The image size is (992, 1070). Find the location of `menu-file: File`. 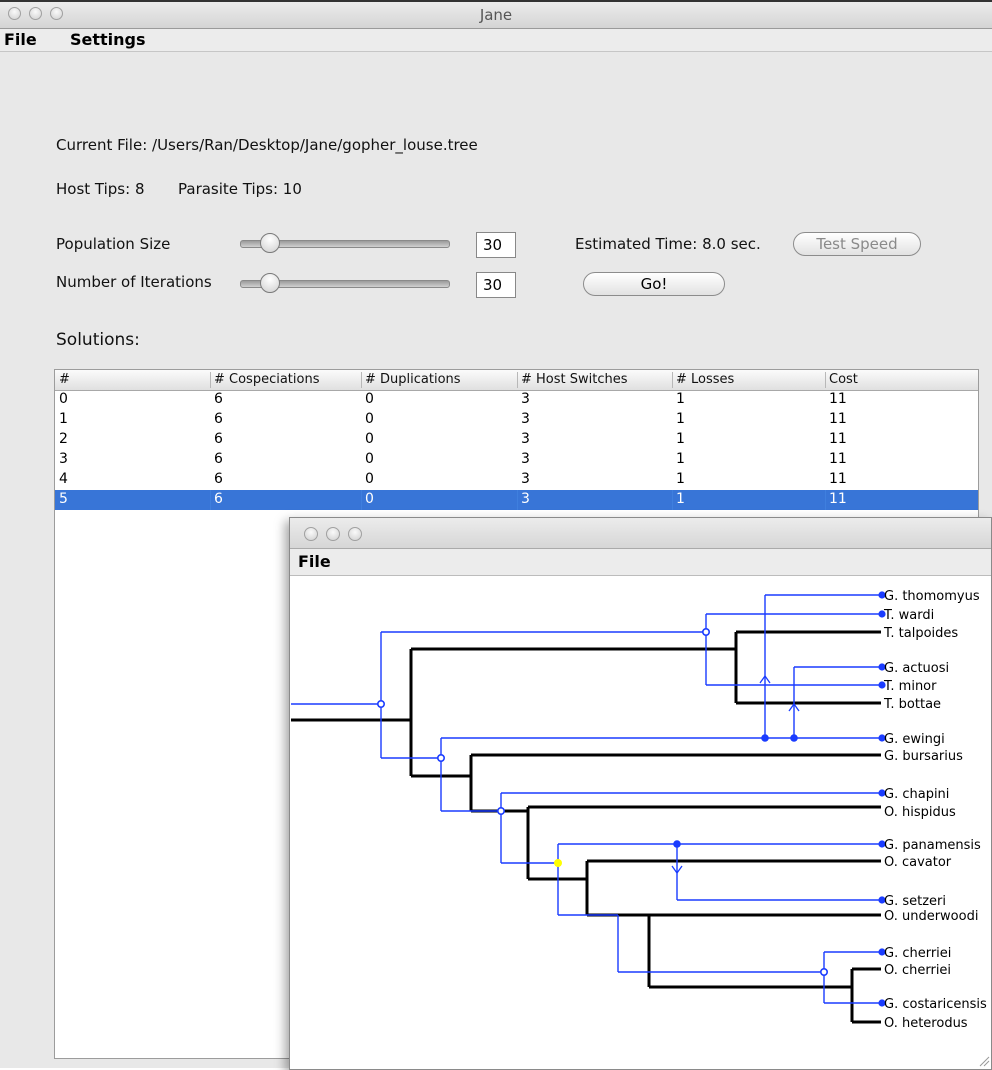

menu-file: File is located at coordinates (20, 39).